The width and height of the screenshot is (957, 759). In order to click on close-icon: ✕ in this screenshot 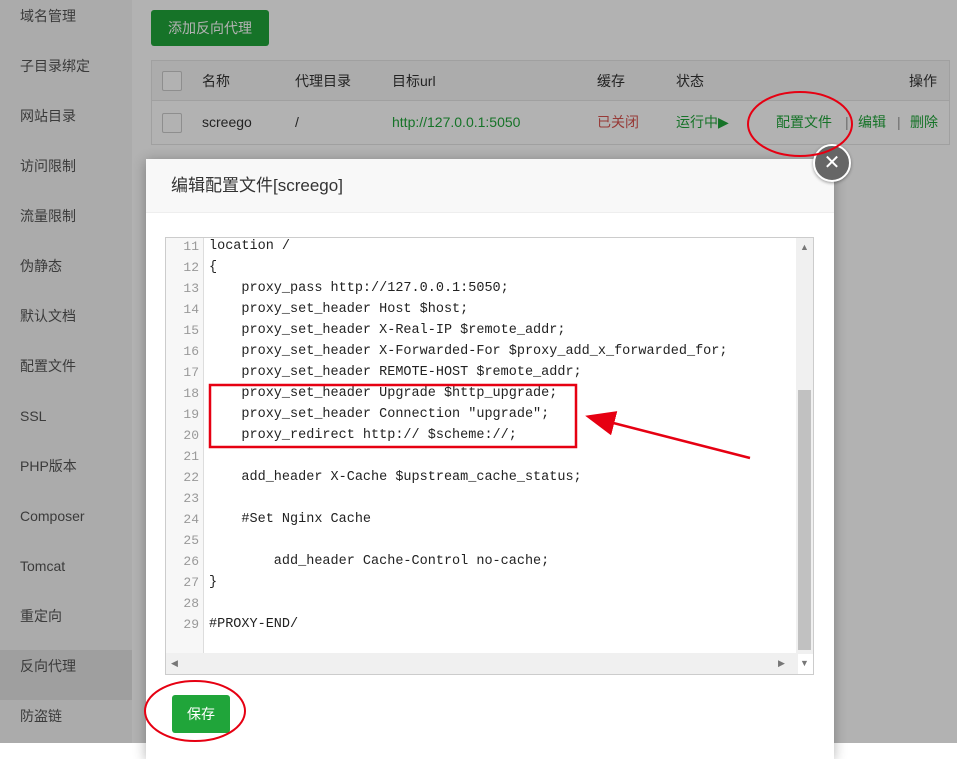, I will do `click(832, 163)`.